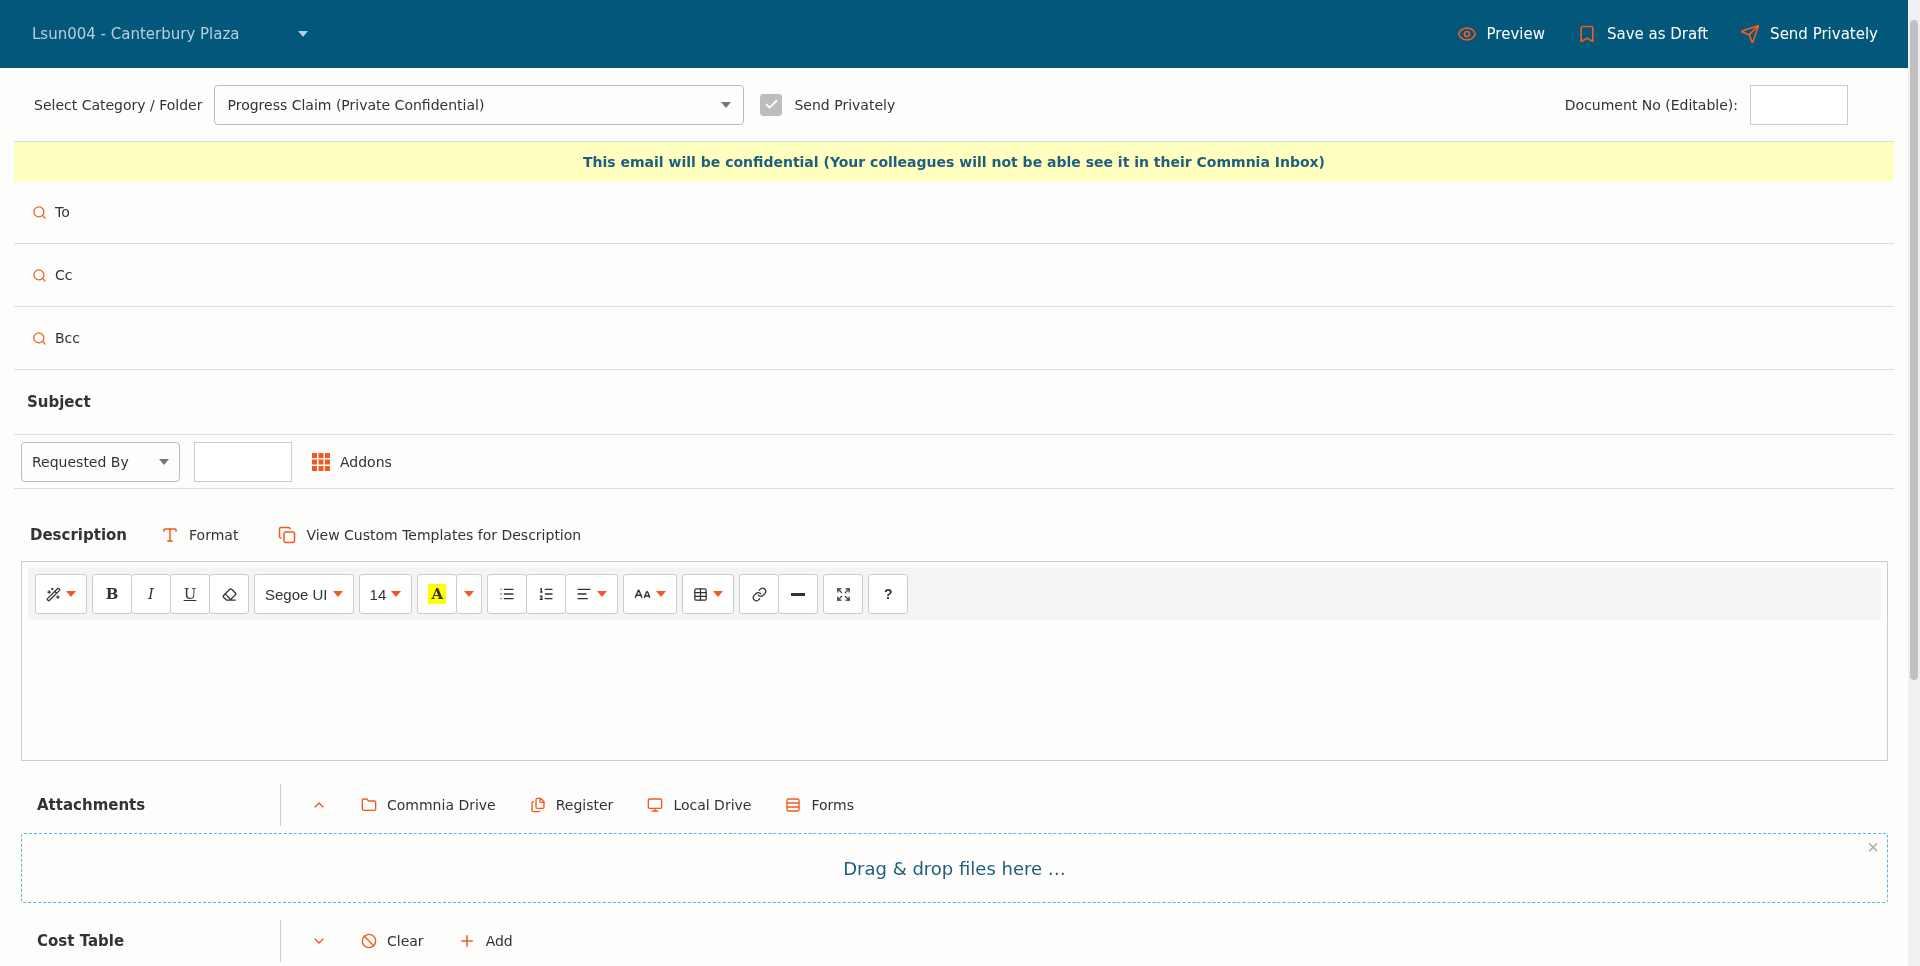 The width and height of the screenshot is (1920, 966). What do you see at coordinates (1642, 34) in the screenshot?
I see `header-action: Save as Draft` at bounding box center [1642, 34].